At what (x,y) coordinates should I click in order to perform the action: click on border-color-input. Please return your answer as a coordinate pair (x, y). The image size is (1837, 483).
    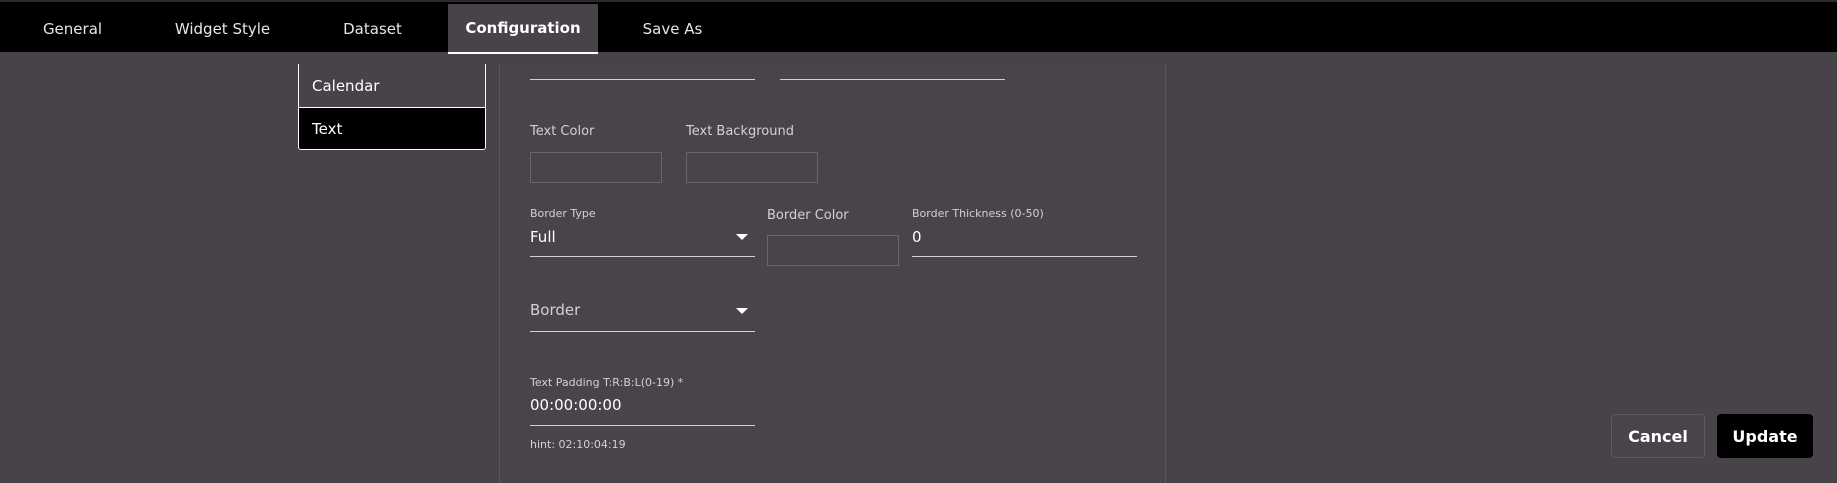
    Looking at the image, I should click on (833, 250).